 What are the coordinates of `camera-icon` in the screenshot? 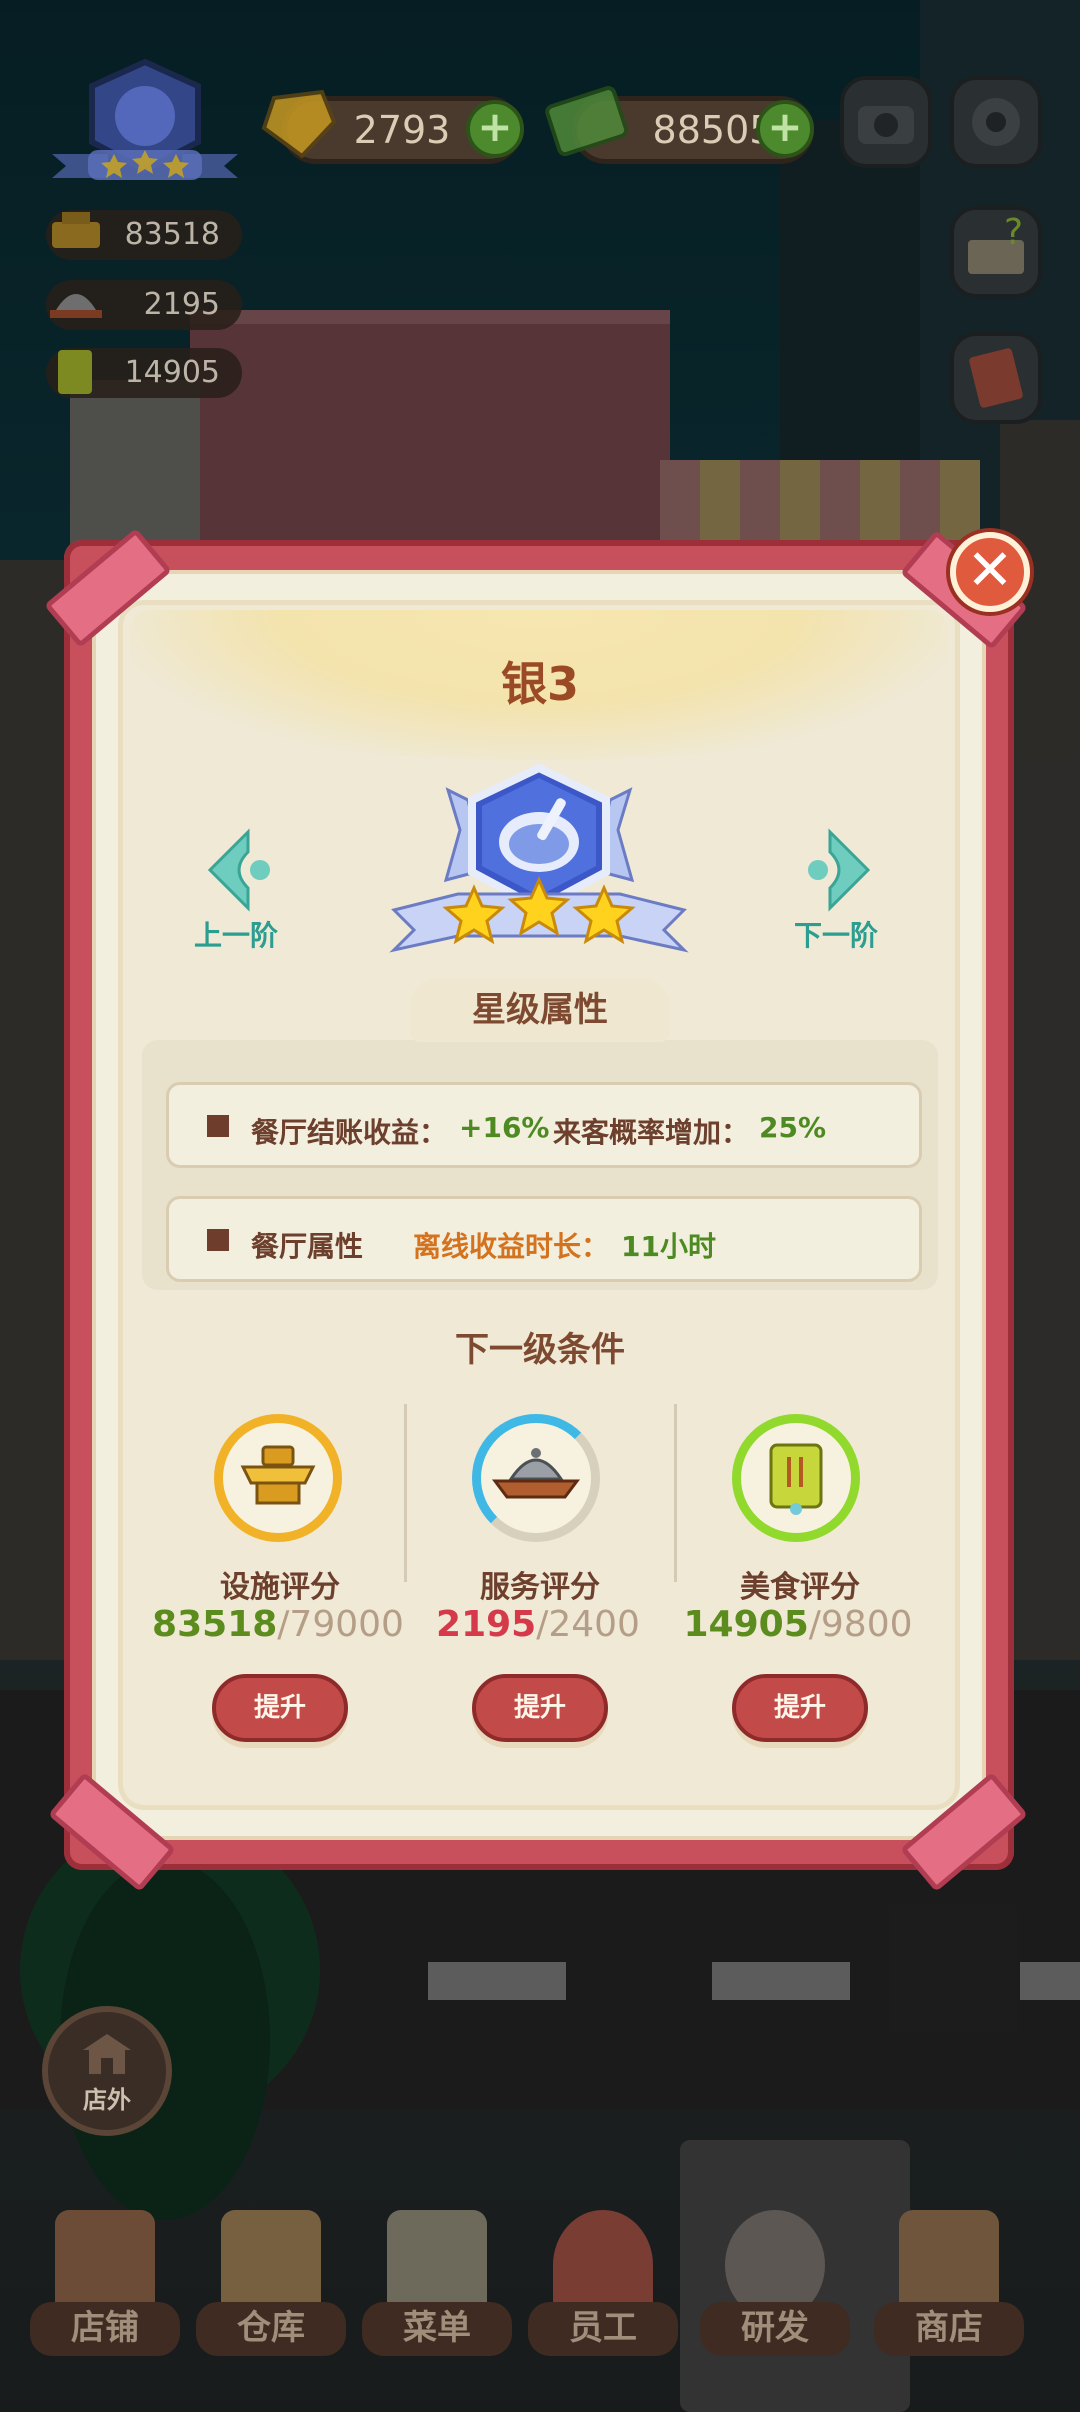 It's located at (886, 125).